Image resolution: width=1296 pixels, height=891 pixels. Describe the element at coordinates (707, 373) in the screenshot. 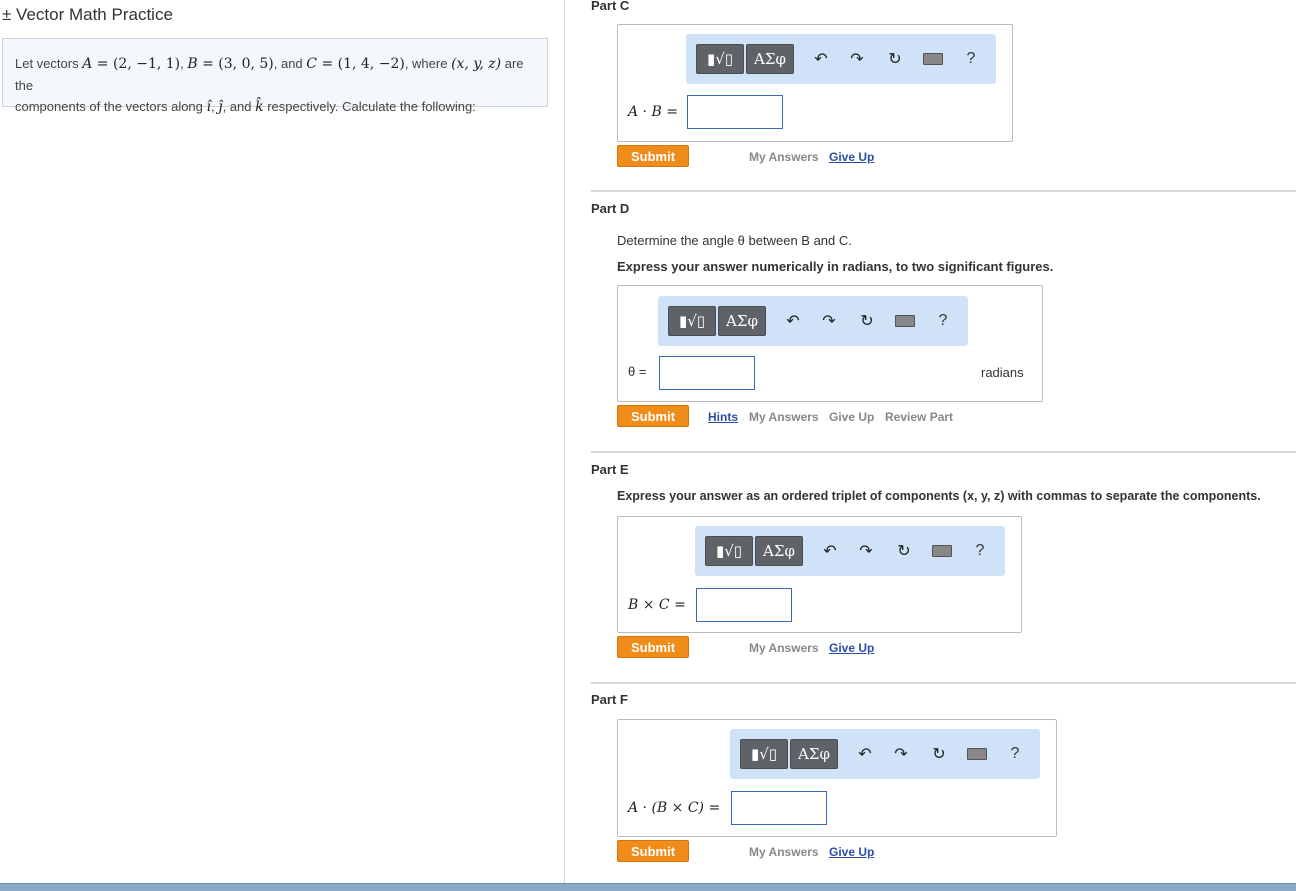

I see `part-d-answer-input` at that location.